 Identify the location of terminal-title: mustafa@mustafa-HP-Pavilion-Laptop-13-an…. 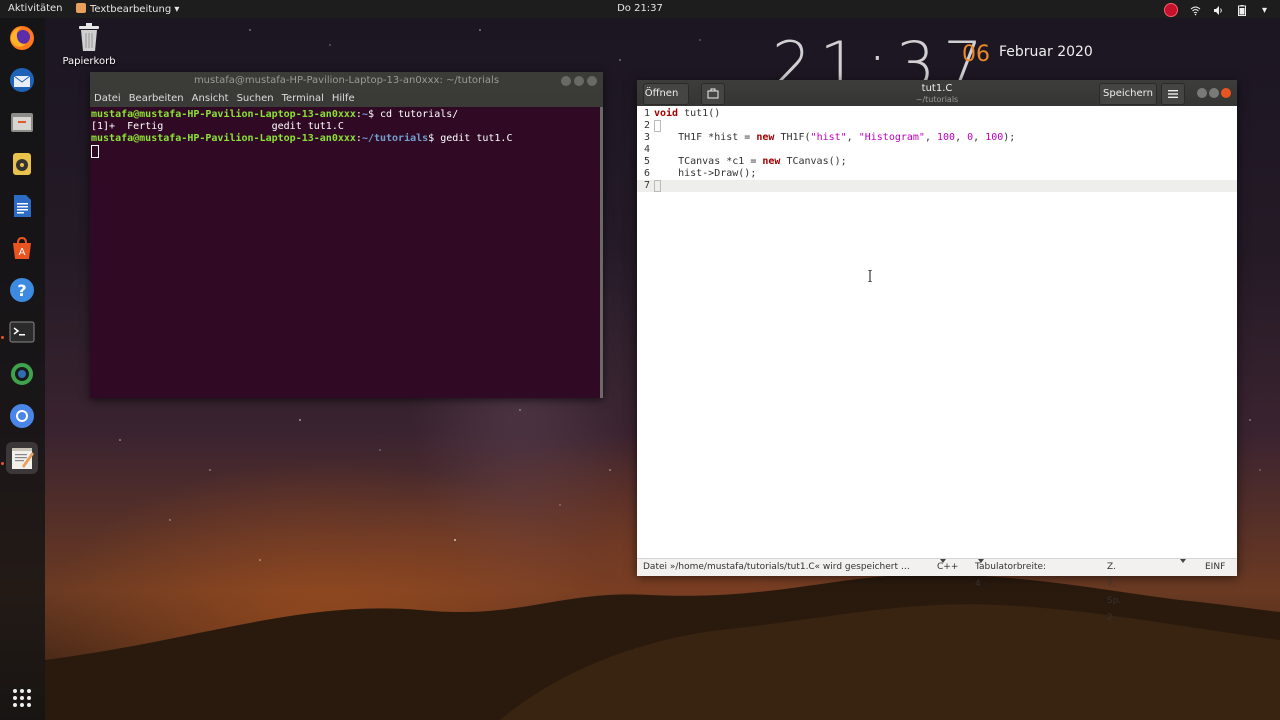
(346, 80).